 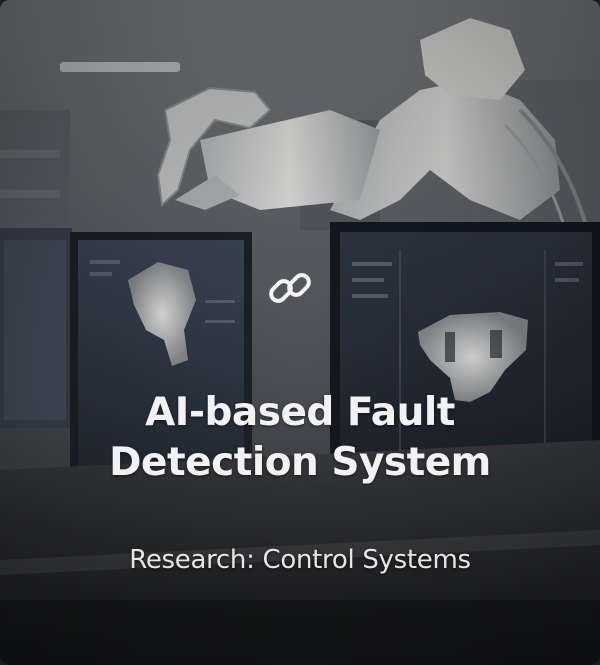 What do you see at coordinates (300, 412) in the screenshot?
I see `card-title-line-1: AI-based Fault` at bounding box center [300, 412].